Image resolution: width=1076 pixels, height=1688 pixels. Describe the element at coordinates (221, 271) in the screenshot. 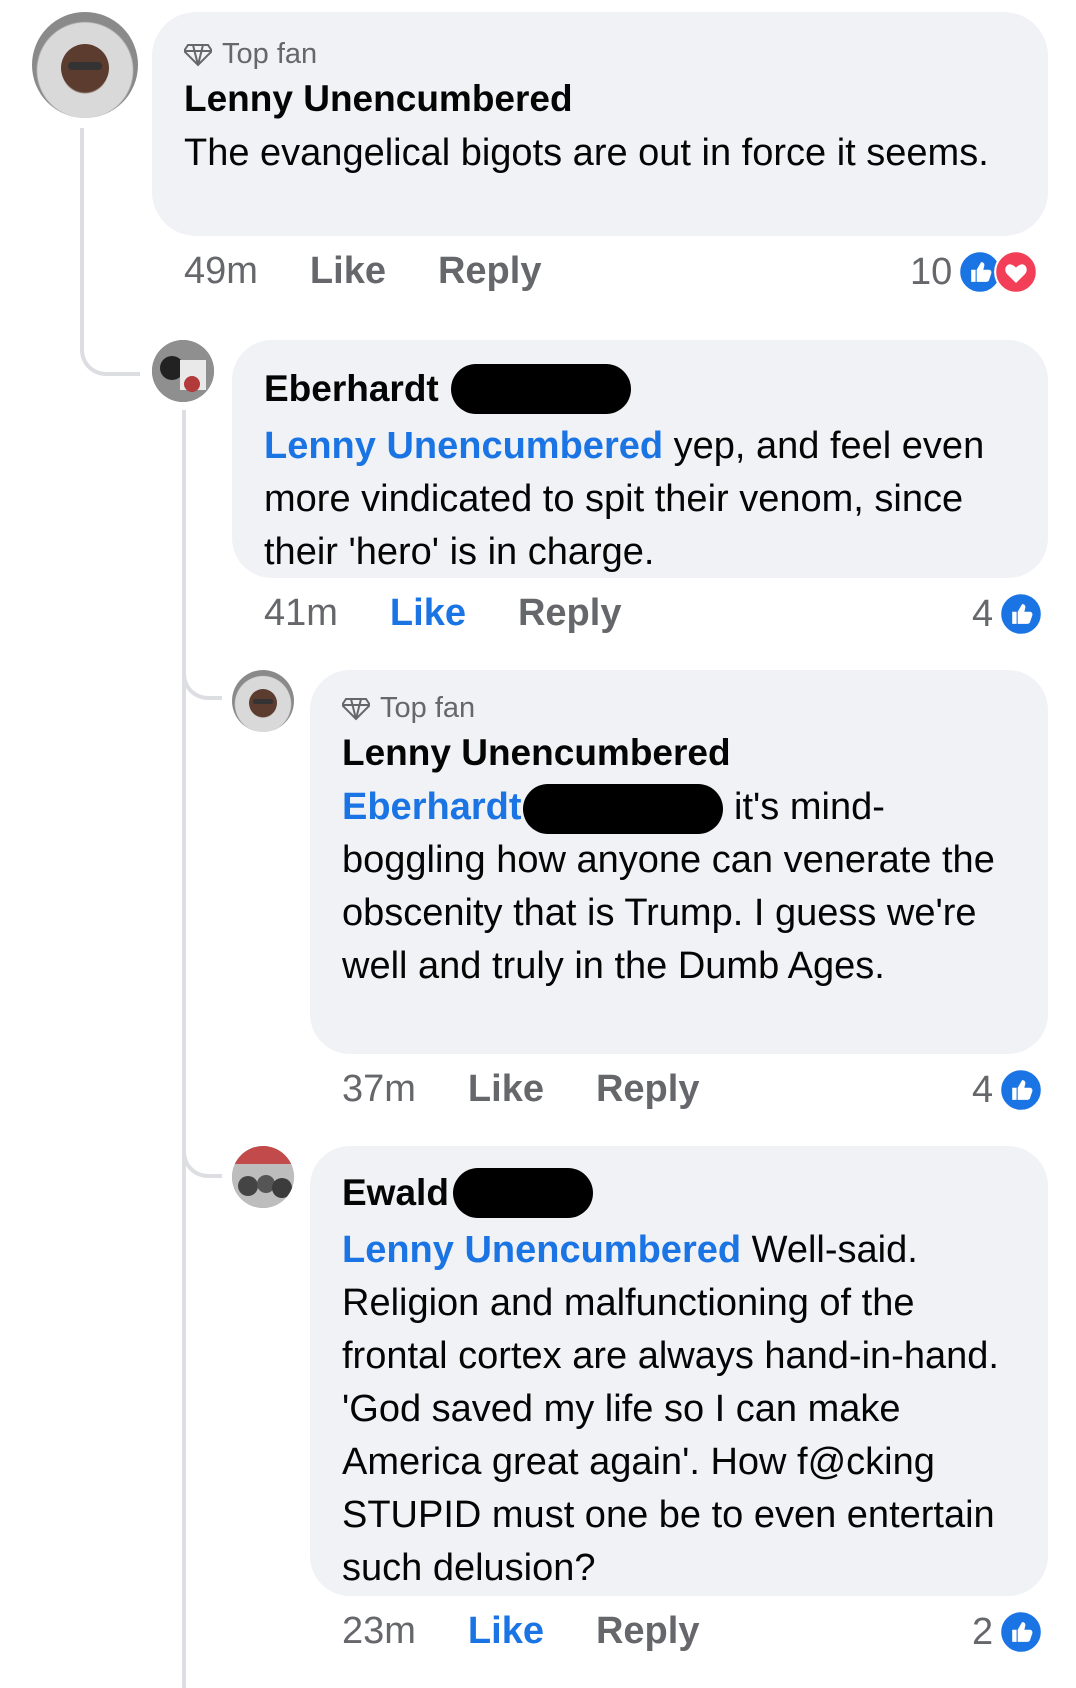

I see `comment-time: 49m` at that location.